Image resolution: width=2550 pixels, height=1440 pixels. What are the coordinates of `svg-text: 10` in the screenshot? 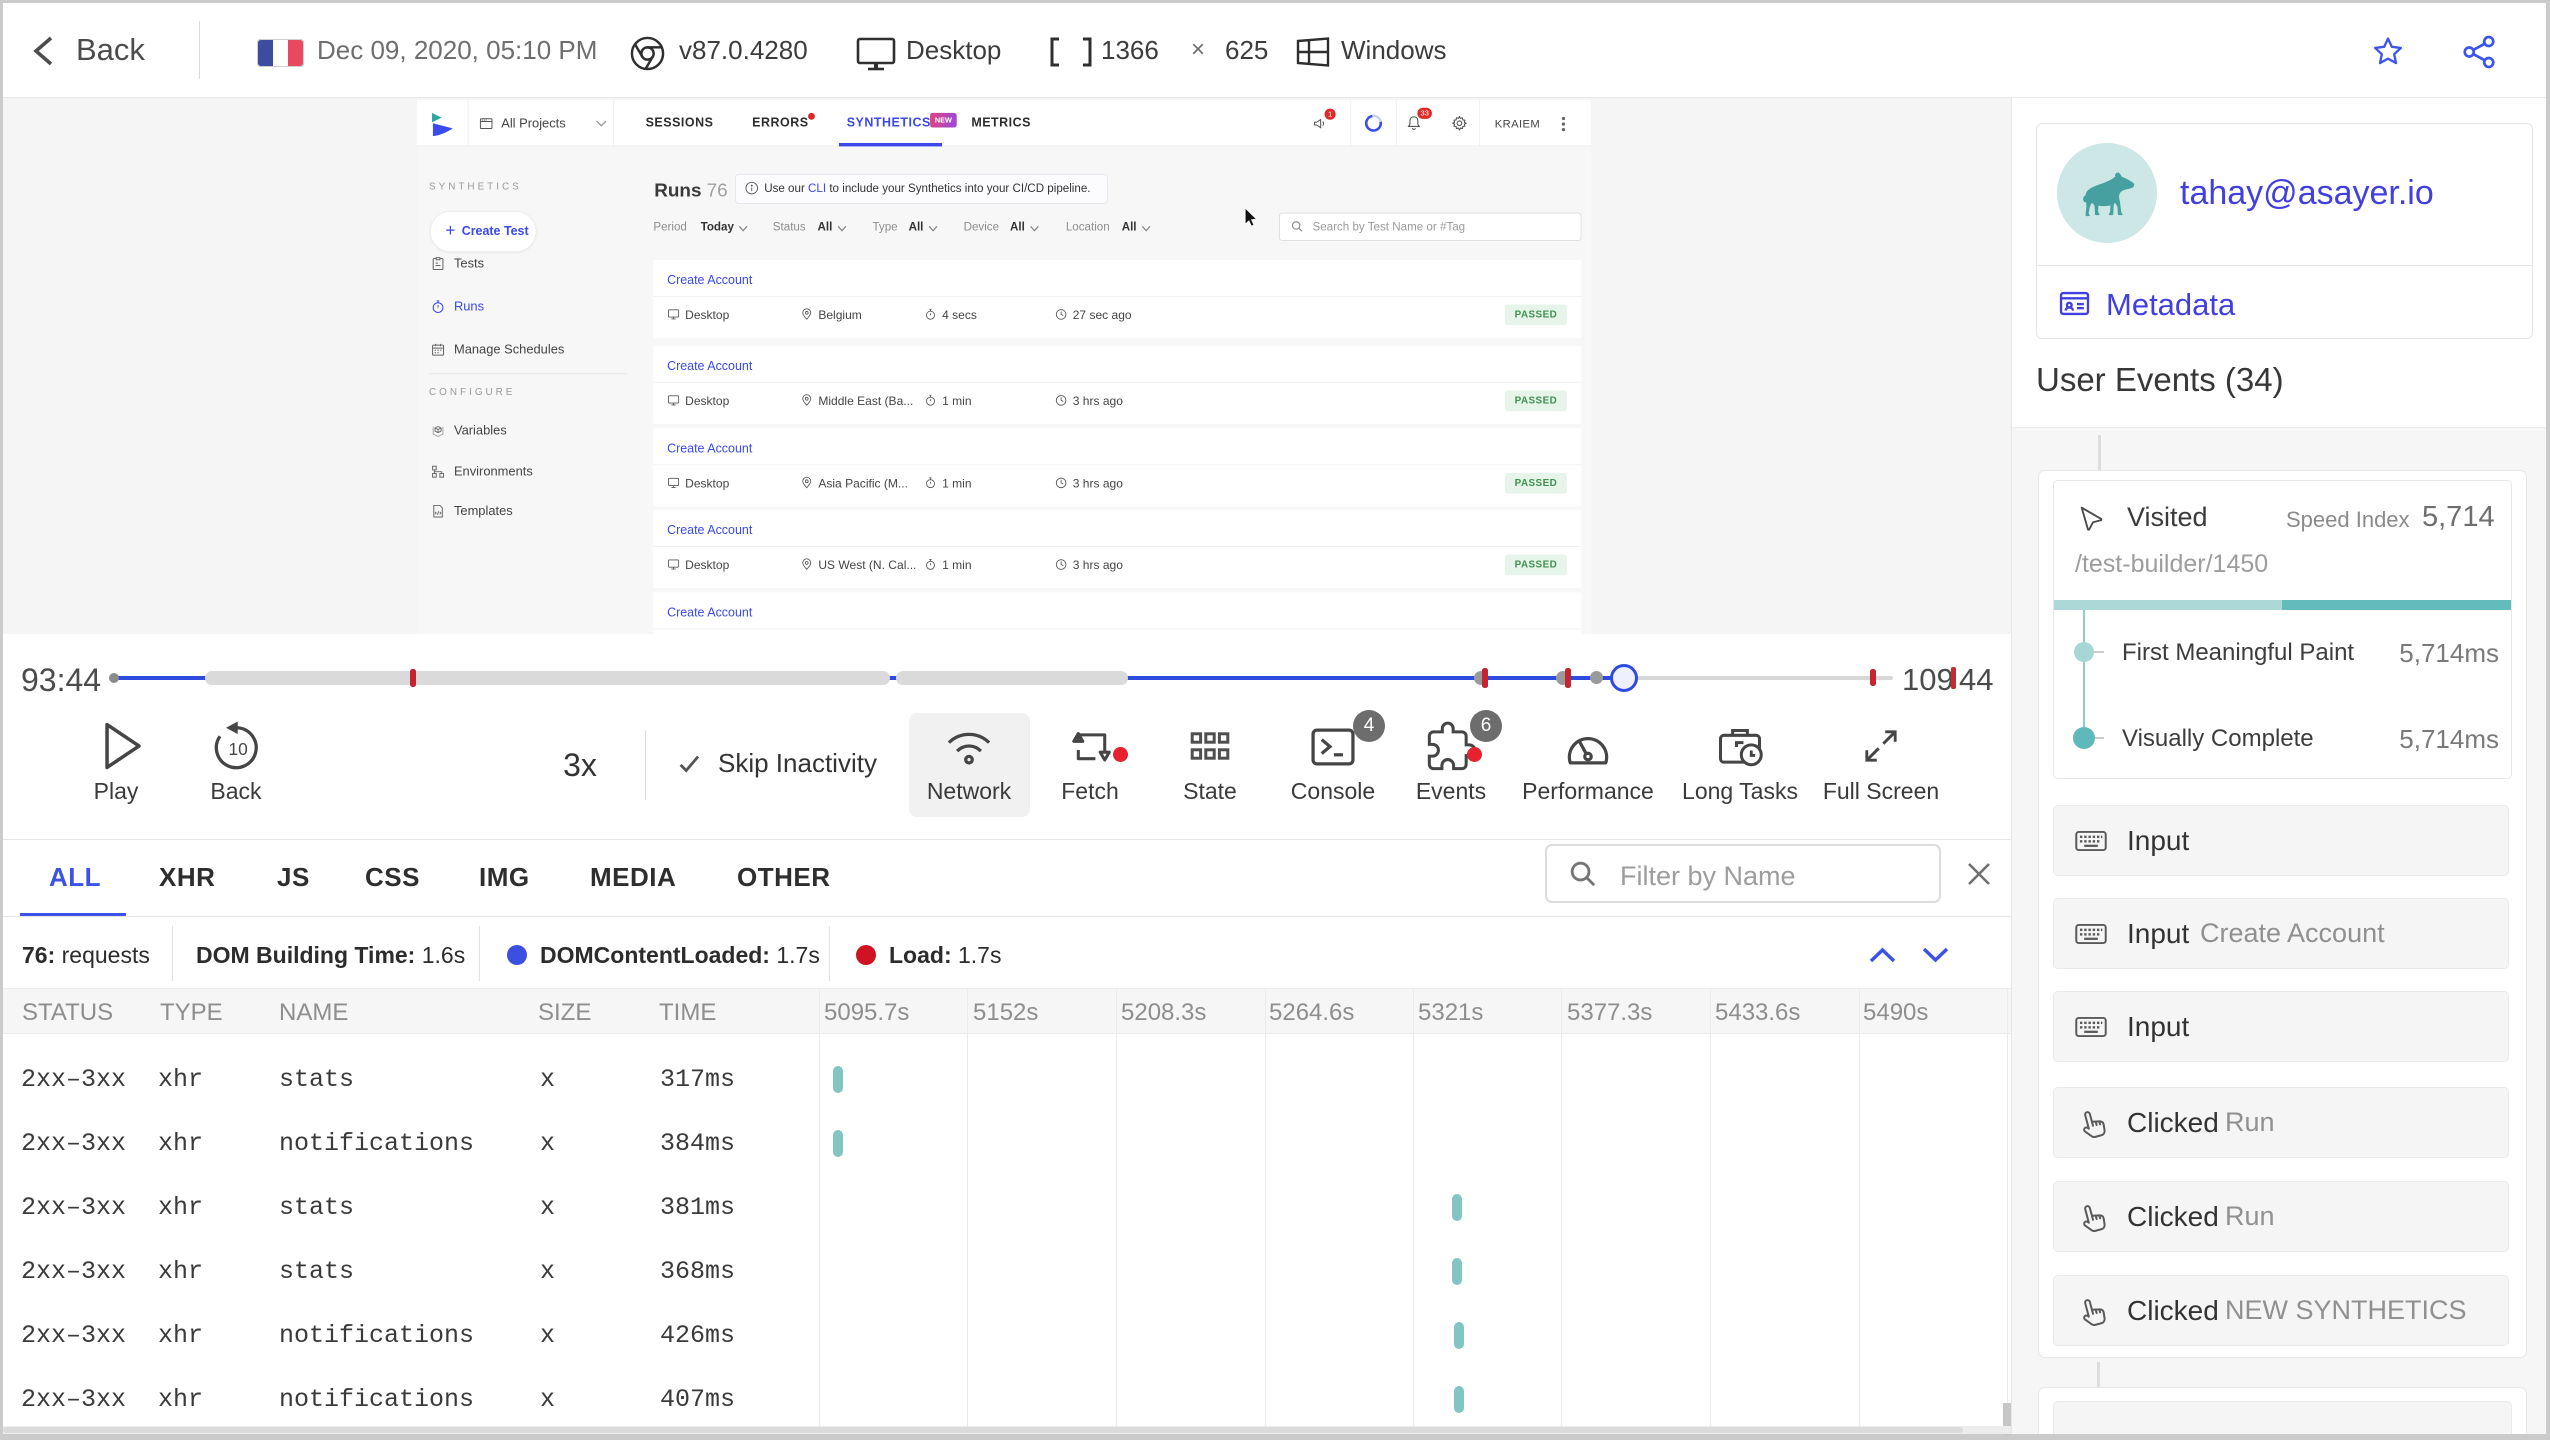 It's located at (238, 749).